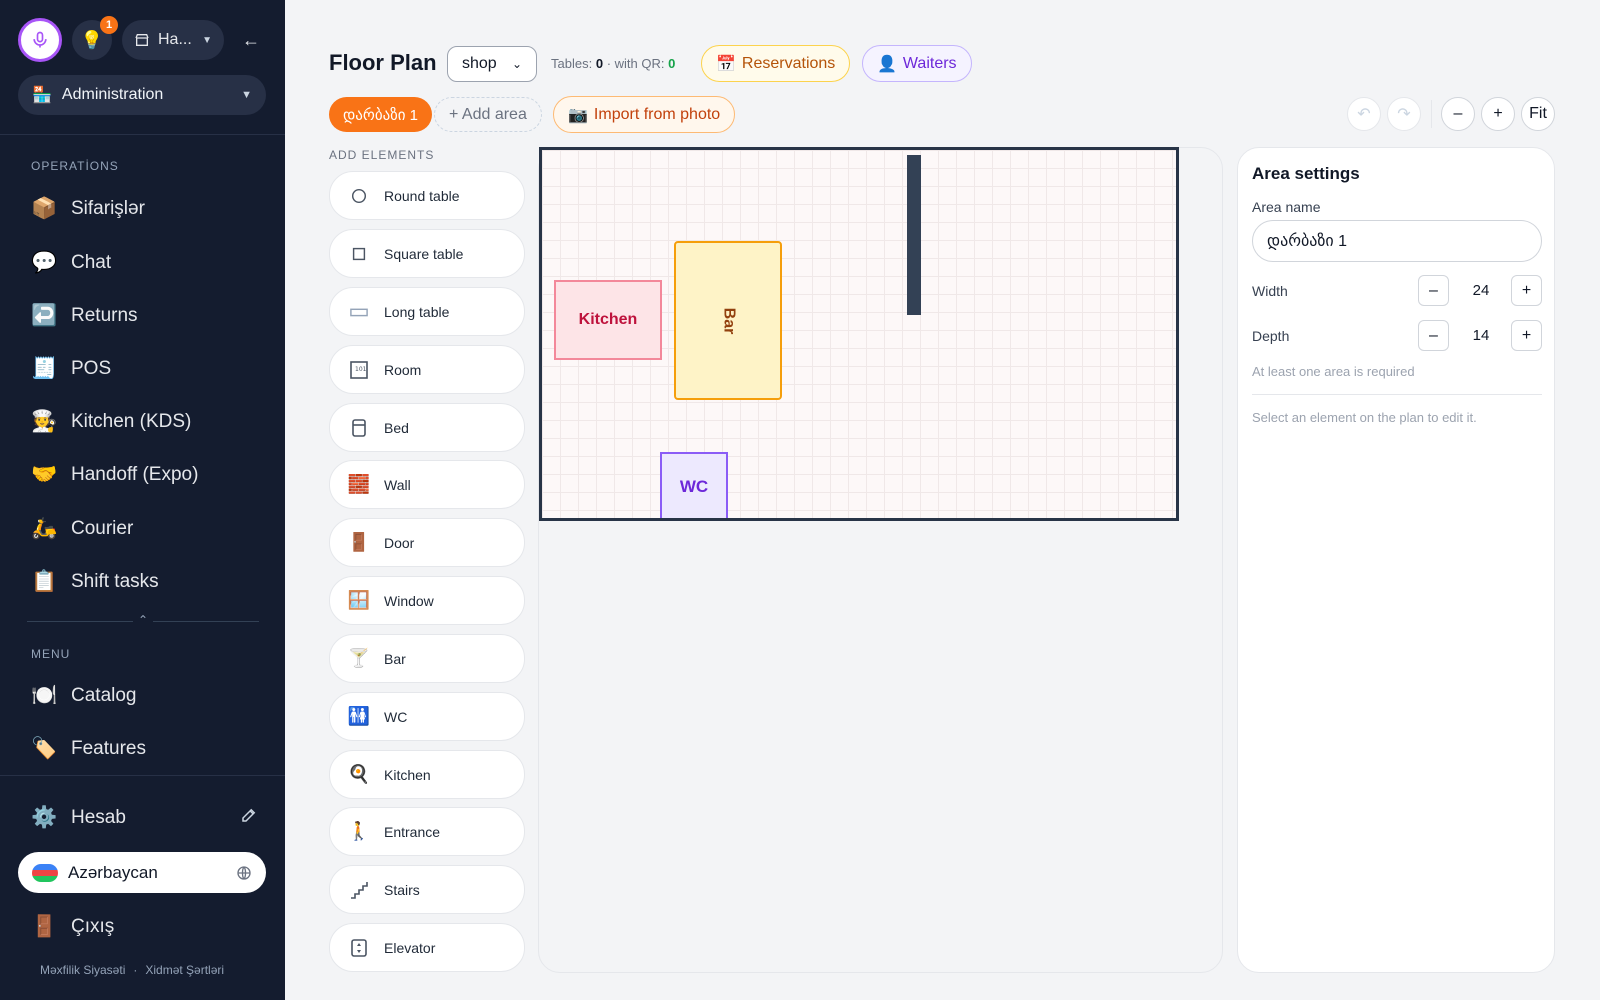  Describe the element at coordinates (488, 114) in the screenshot. I see `add-area-button: + Add area` at that location.